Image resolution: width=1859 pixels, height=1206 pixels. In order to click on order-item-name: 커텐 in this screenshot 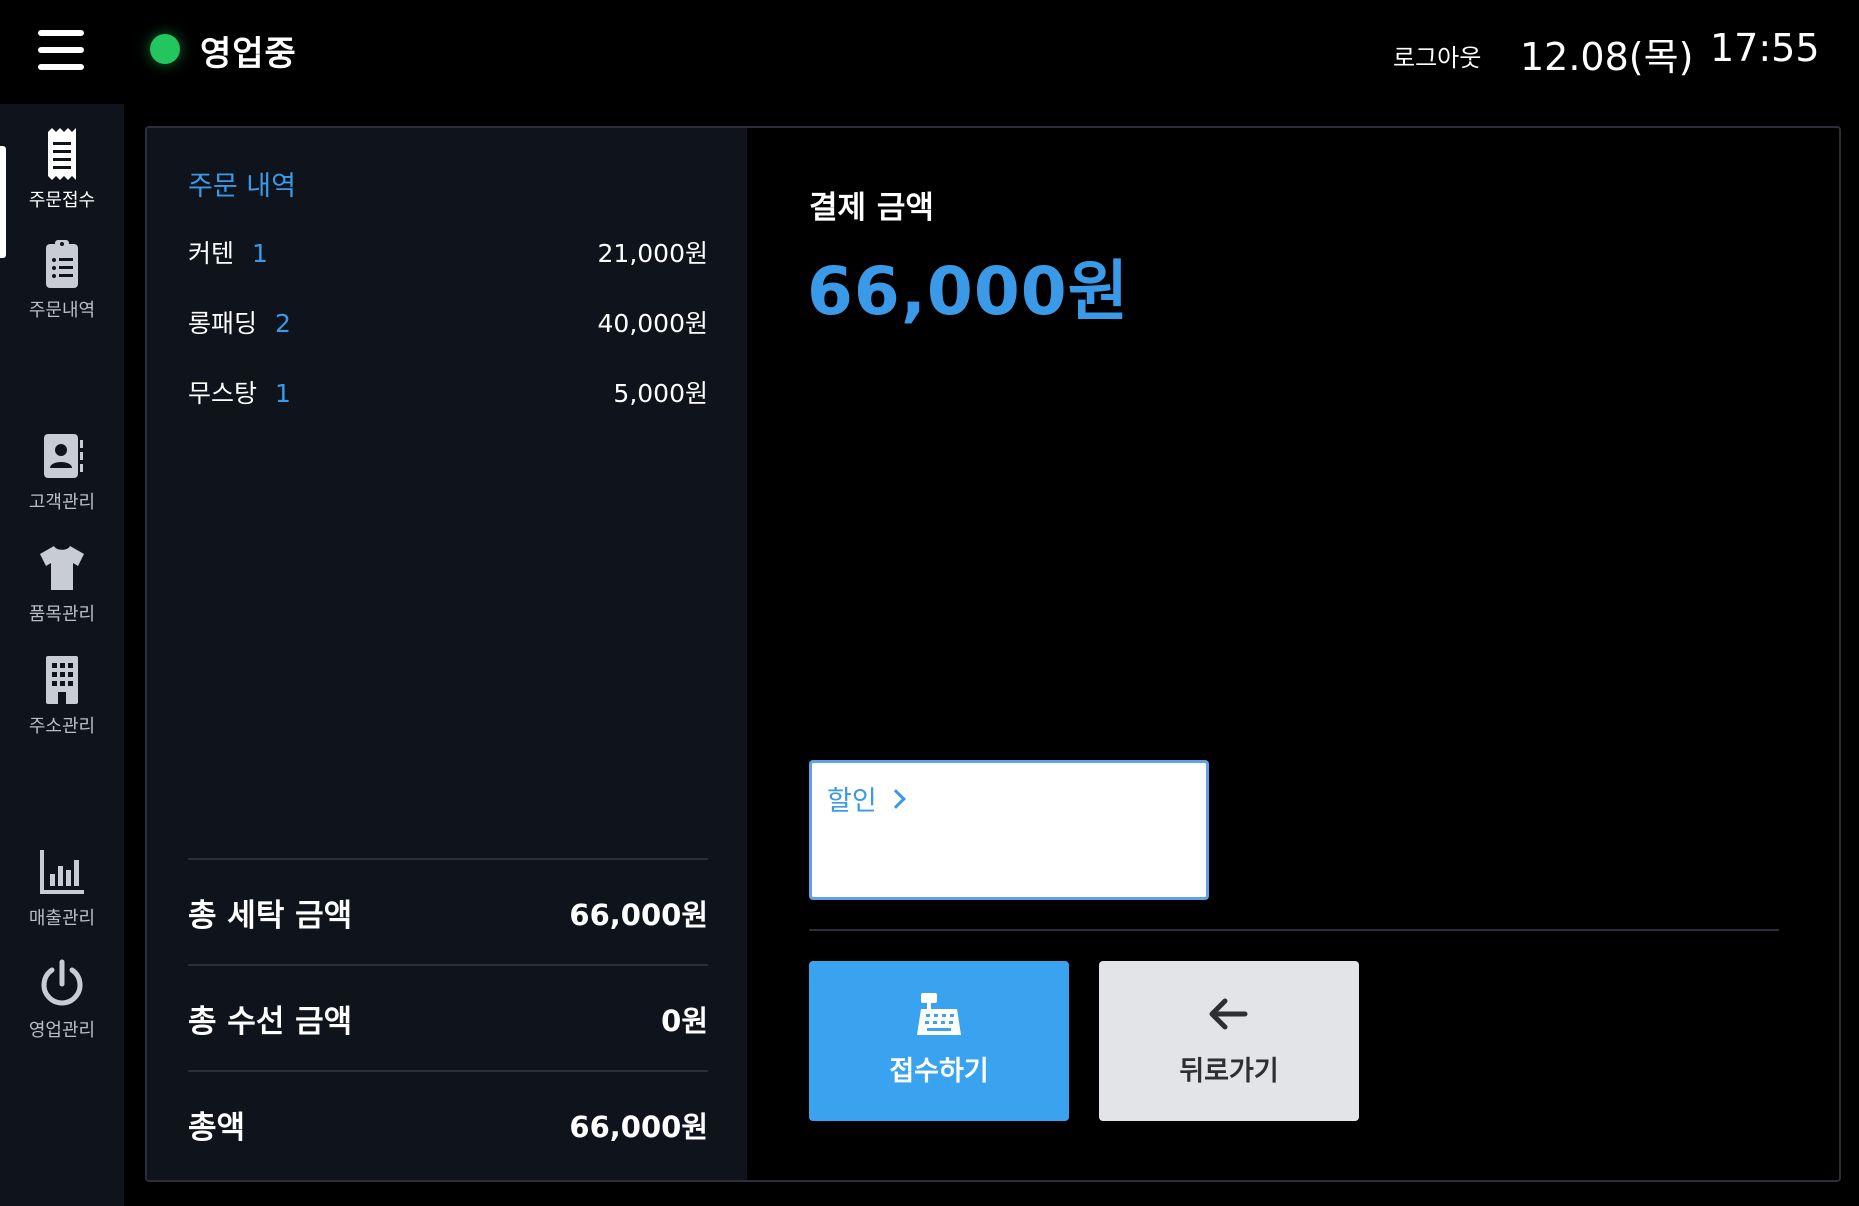, I will do `click(211, 253)`.